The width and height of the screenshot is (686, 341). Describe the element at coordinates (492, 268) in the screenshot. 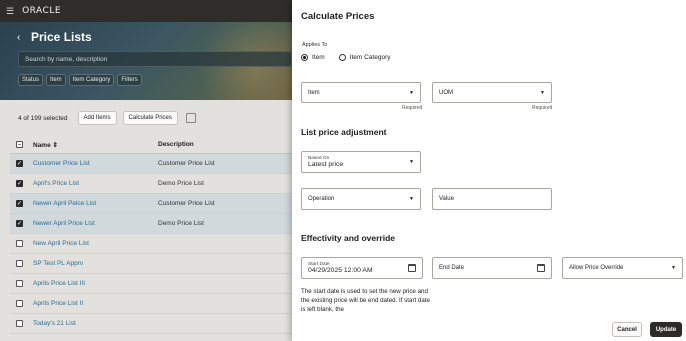

I see `end-date-field: End Date` at that location.